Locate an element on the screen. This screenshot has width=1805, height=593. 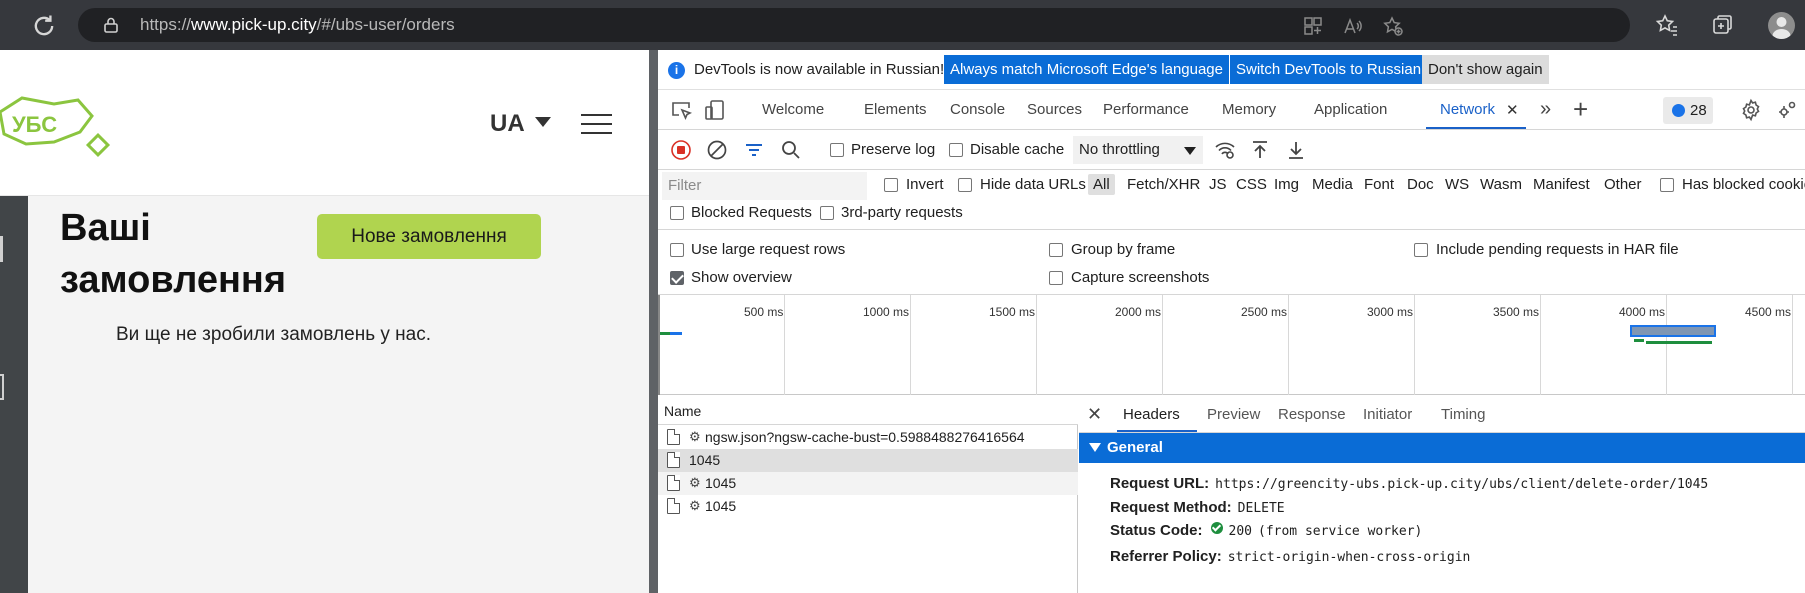
tab-performance: Performance is located at coordinates (1146, 109).